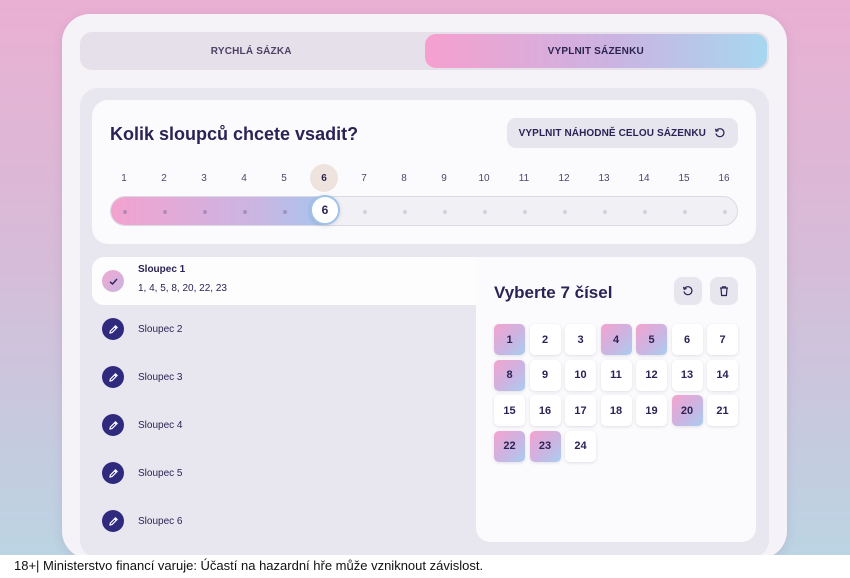 The image size is (850, 578). What do you see at coordinates (234, 134) in the screenshot?
I see `columns-question-title: Kolik sloupců chcete vsadit?` at bounding box center [234, 134].